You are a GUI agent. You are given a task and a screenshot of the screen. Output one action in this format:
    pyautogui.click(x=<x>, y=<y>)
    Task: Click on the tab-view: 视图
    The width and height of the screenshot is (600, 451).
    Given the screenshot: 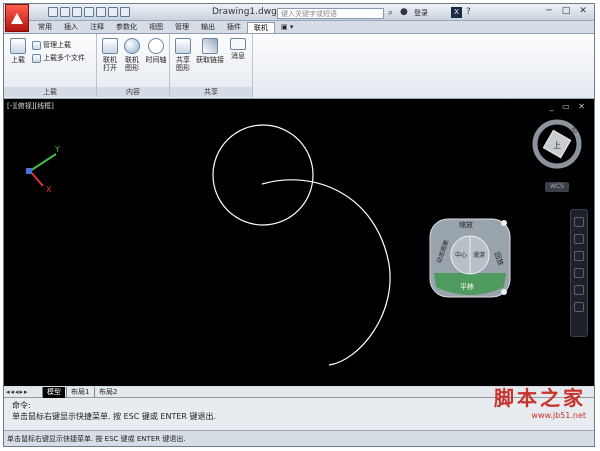 What is the action you would take?
    pyautogui.click(x=156, y=27)
    